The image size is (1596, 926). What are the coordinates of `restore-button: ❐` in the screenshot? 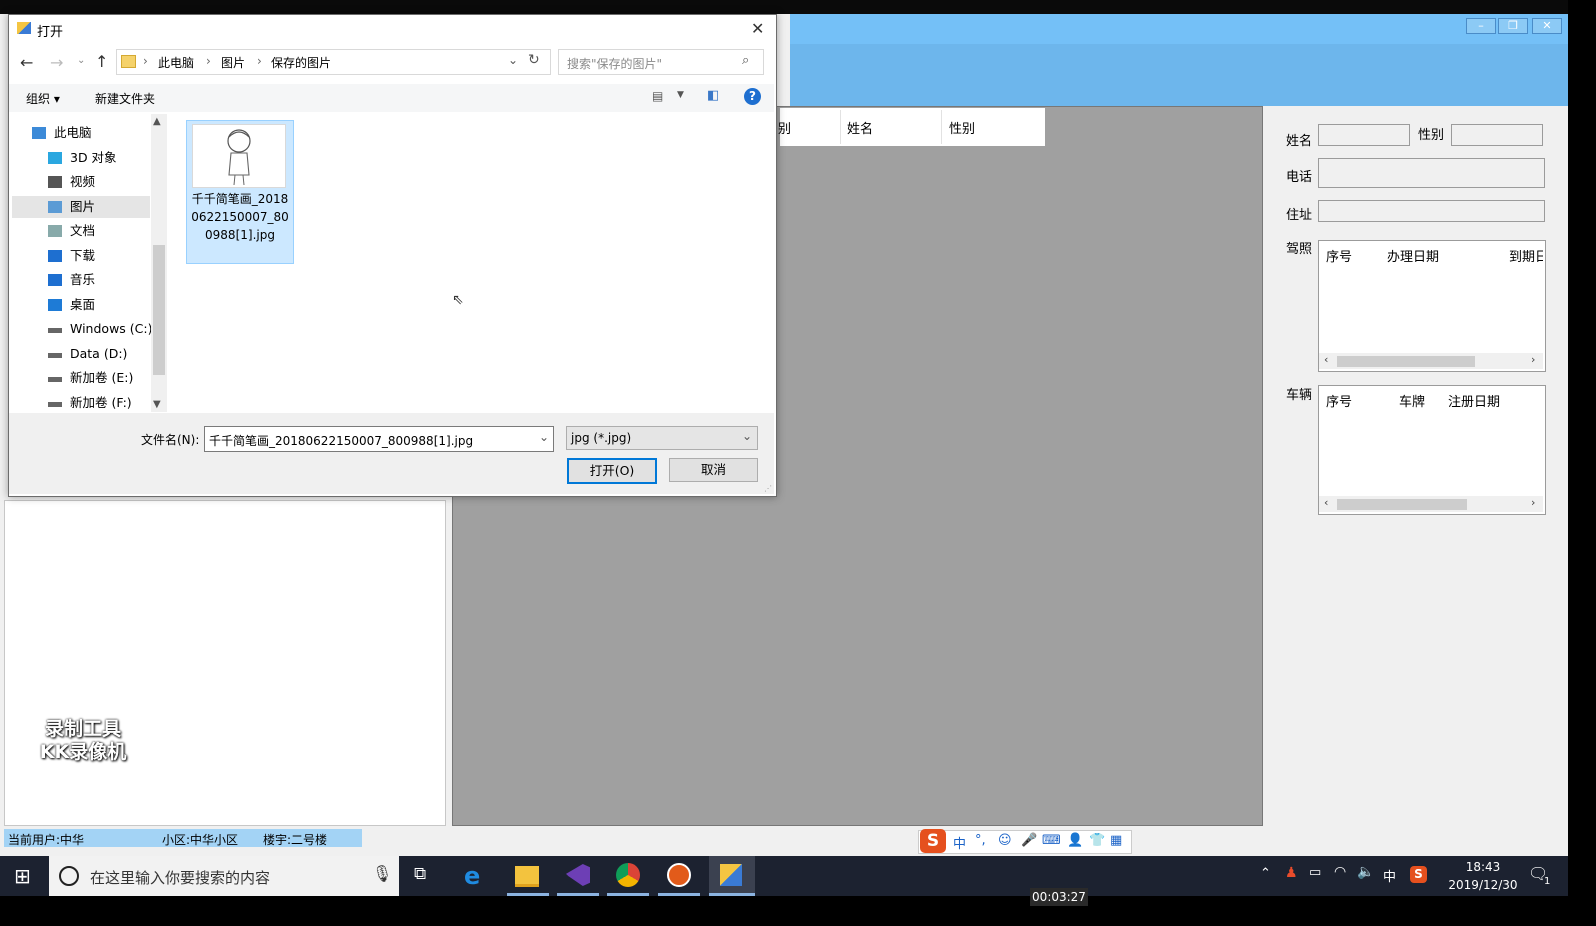 It's located at (1513, 26).